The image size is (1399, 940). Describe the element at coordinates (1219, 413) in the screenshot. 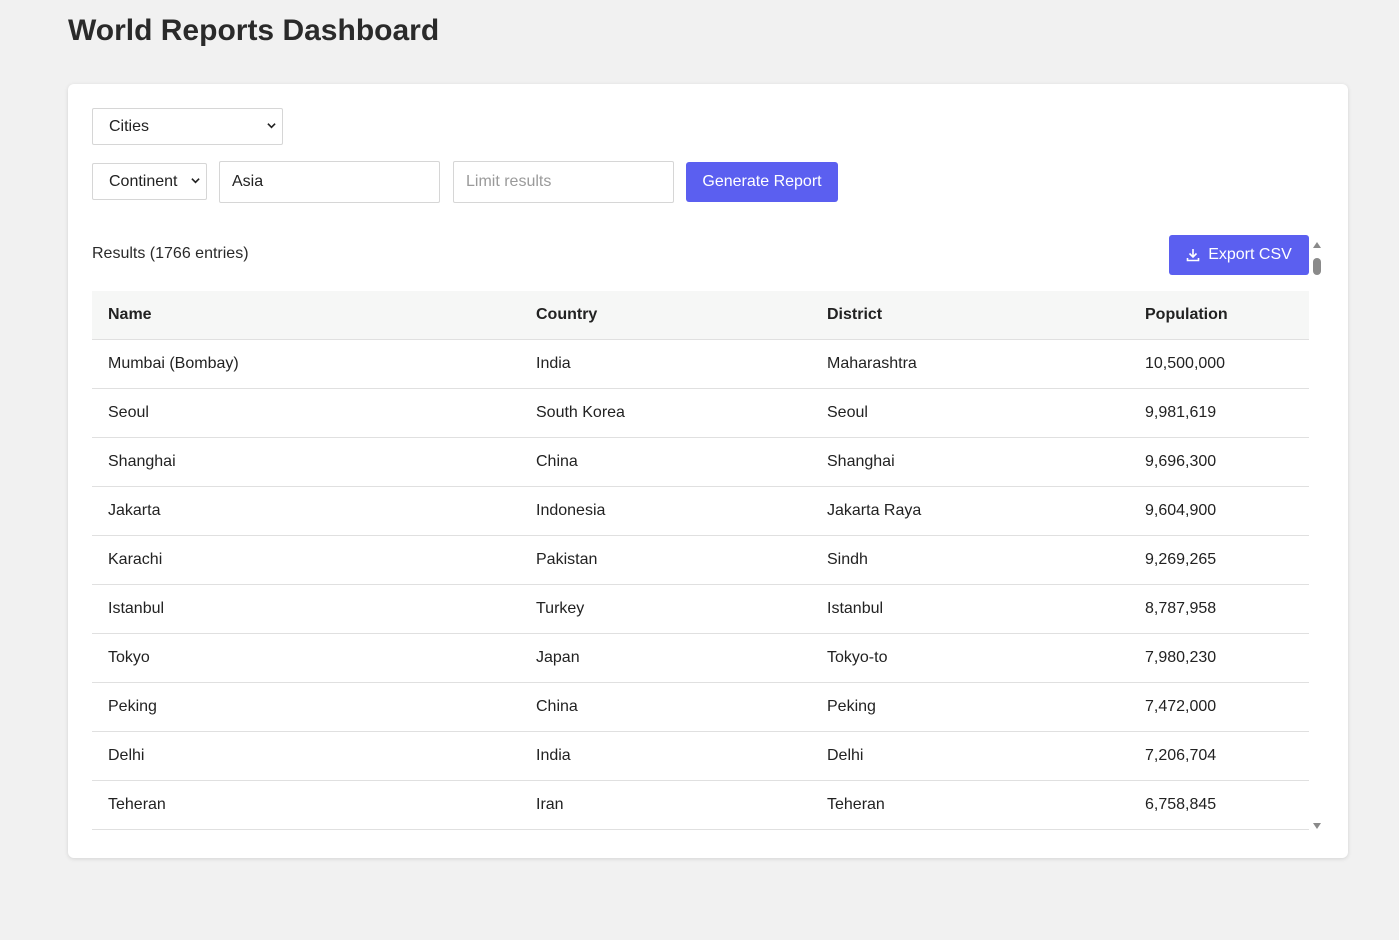

I see `cell-population: 9,981,619` at that location.